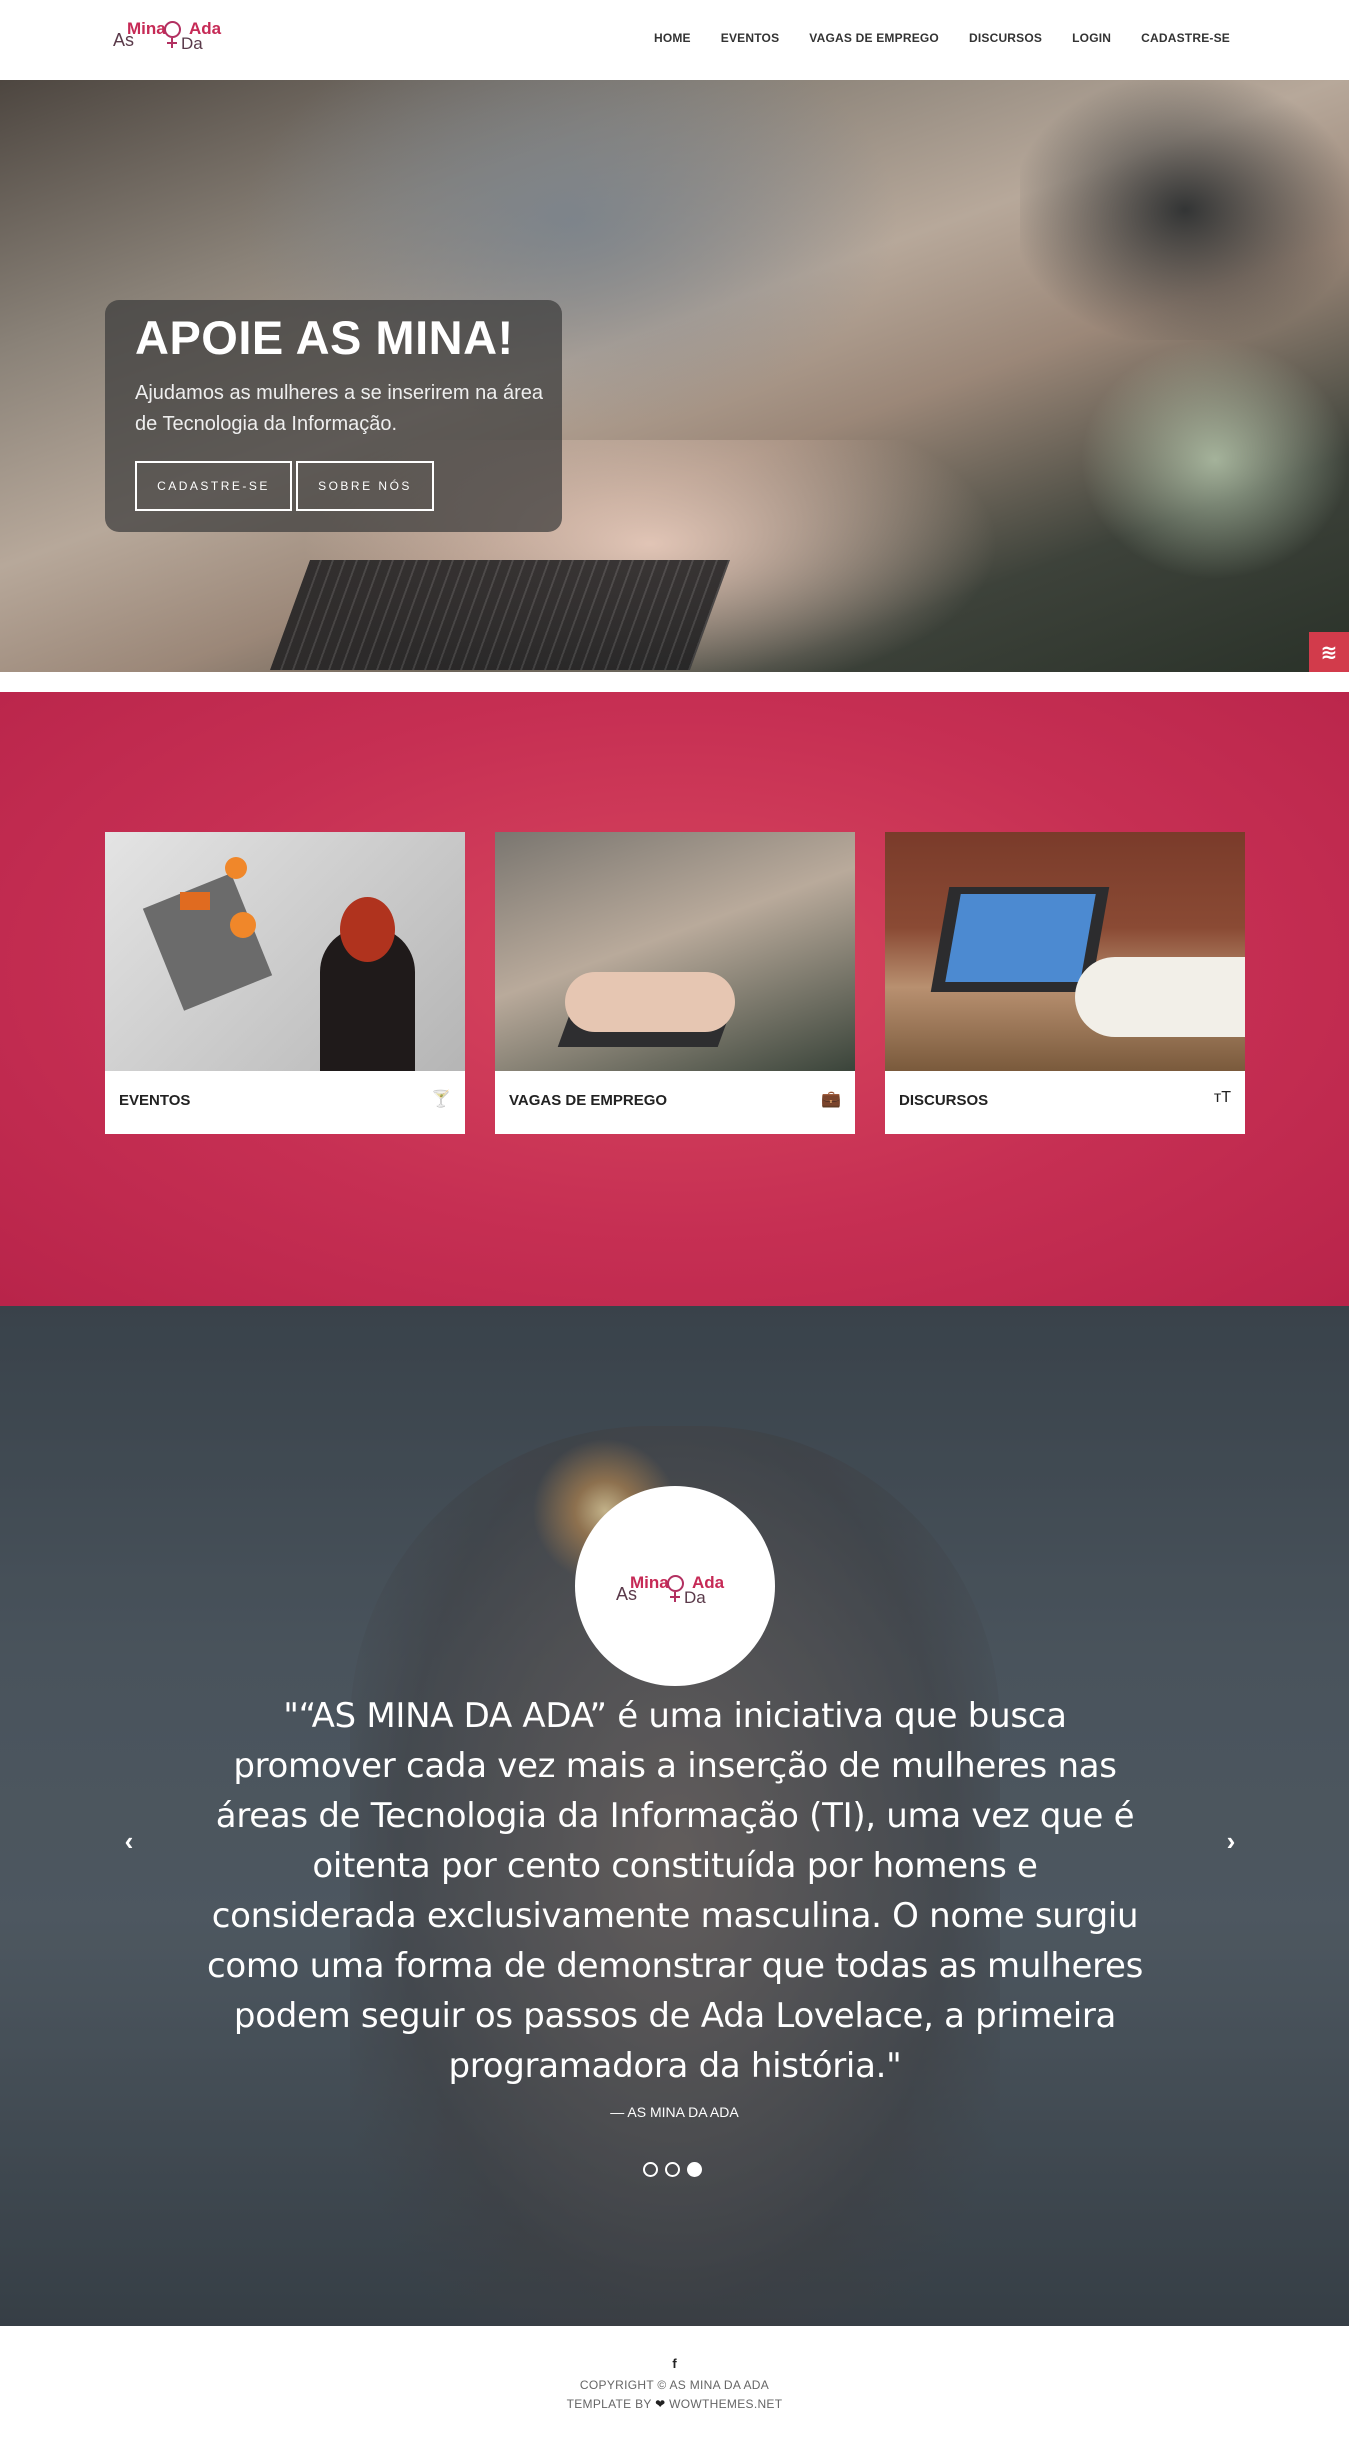 The height and width of the screenshot is (2446, 1349). I want to click on footer-template-credit: TEMPLATE BY ❤ WOWTHEMES.NET, so click(674, 2404).